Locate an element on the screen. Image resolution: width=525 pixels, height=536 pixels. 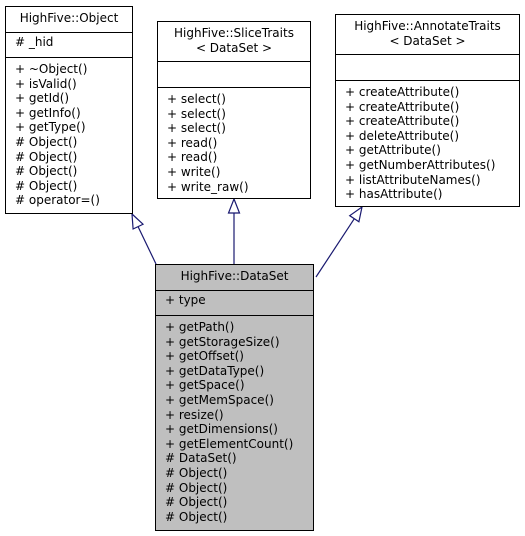
method: + getSpace() is located at coordinates (205, 385).